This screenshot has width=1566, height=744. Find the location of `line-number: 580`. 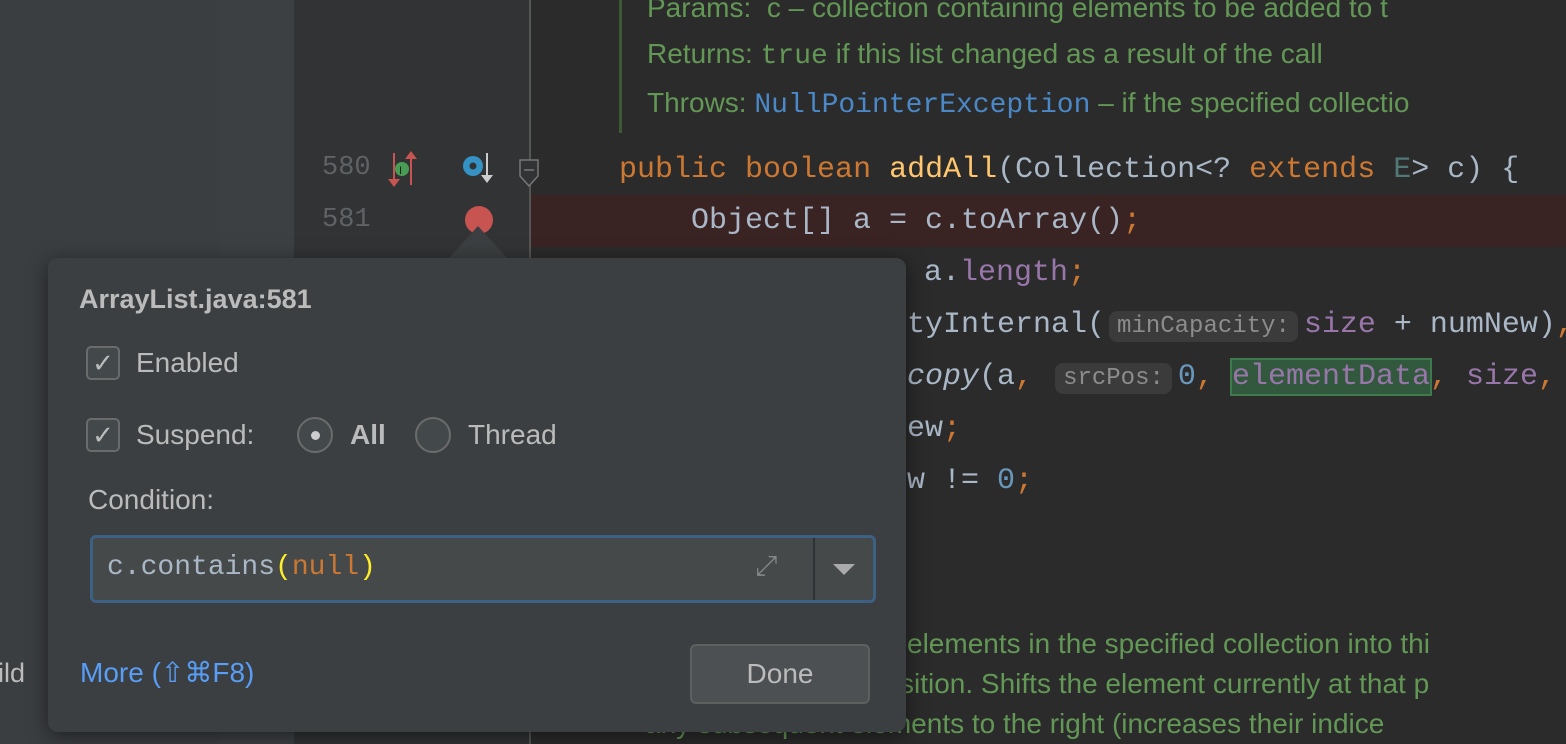

line-number: 580 is located at coordinates (346, 168).